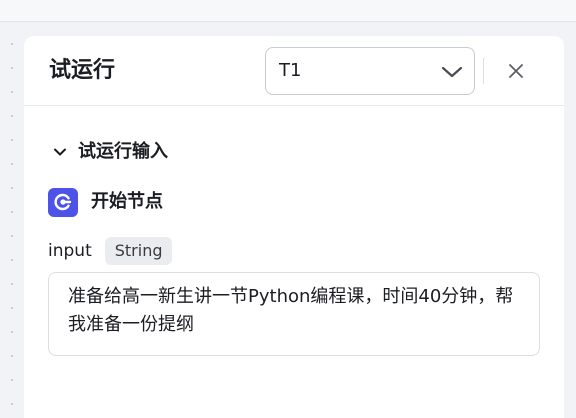  Describe the element at coordinates (370, 71) in the screenshot. I see `test-case-select: T1` at that location.